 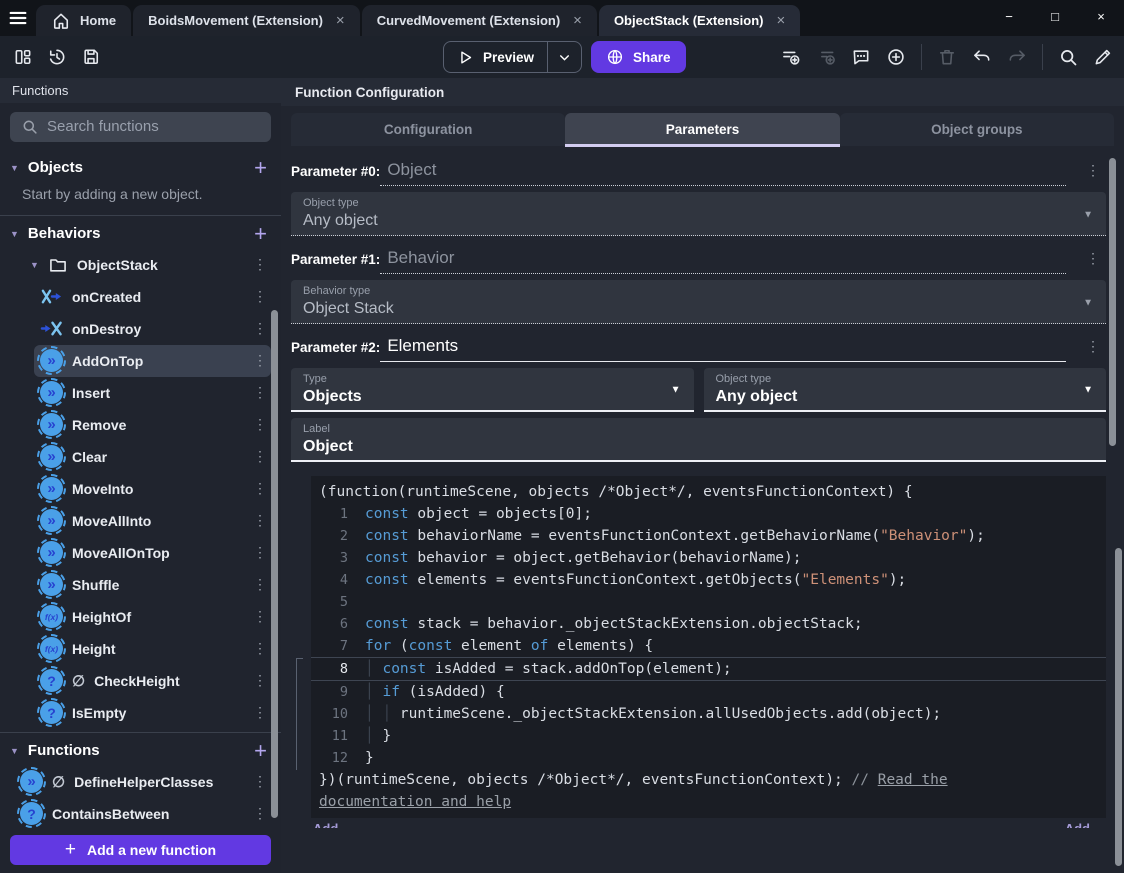 What do you see at coordinates (142, 782) in the screenshot?
I see `sidebar-item-definehelperclasses: » ∅ DefineHelperClasses ⋮` at bounding box center [142, 782].